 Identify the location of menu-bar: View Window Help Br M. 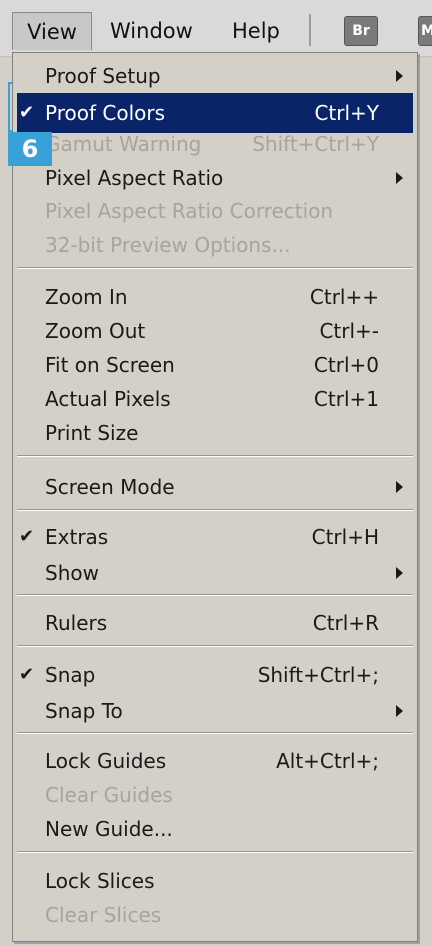
(216, 28).